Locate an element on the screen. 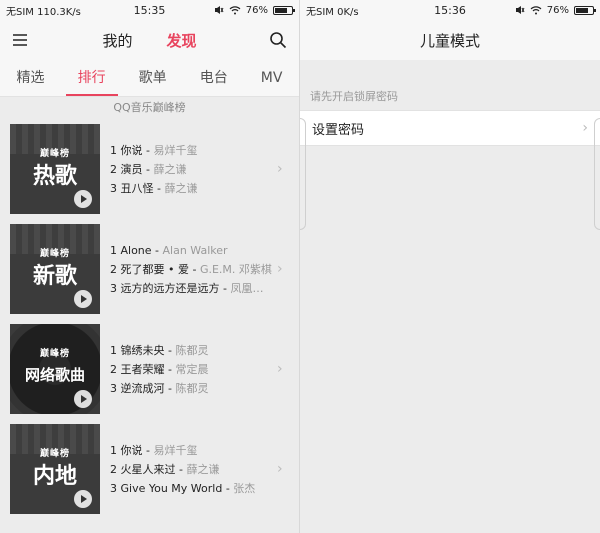  song-list: 1 锦绣未央 - 陈都灵 2 王者荣耀 - 常定晨 3 逆流成河 - 陈都灵 is located at coordinates (188, 369).